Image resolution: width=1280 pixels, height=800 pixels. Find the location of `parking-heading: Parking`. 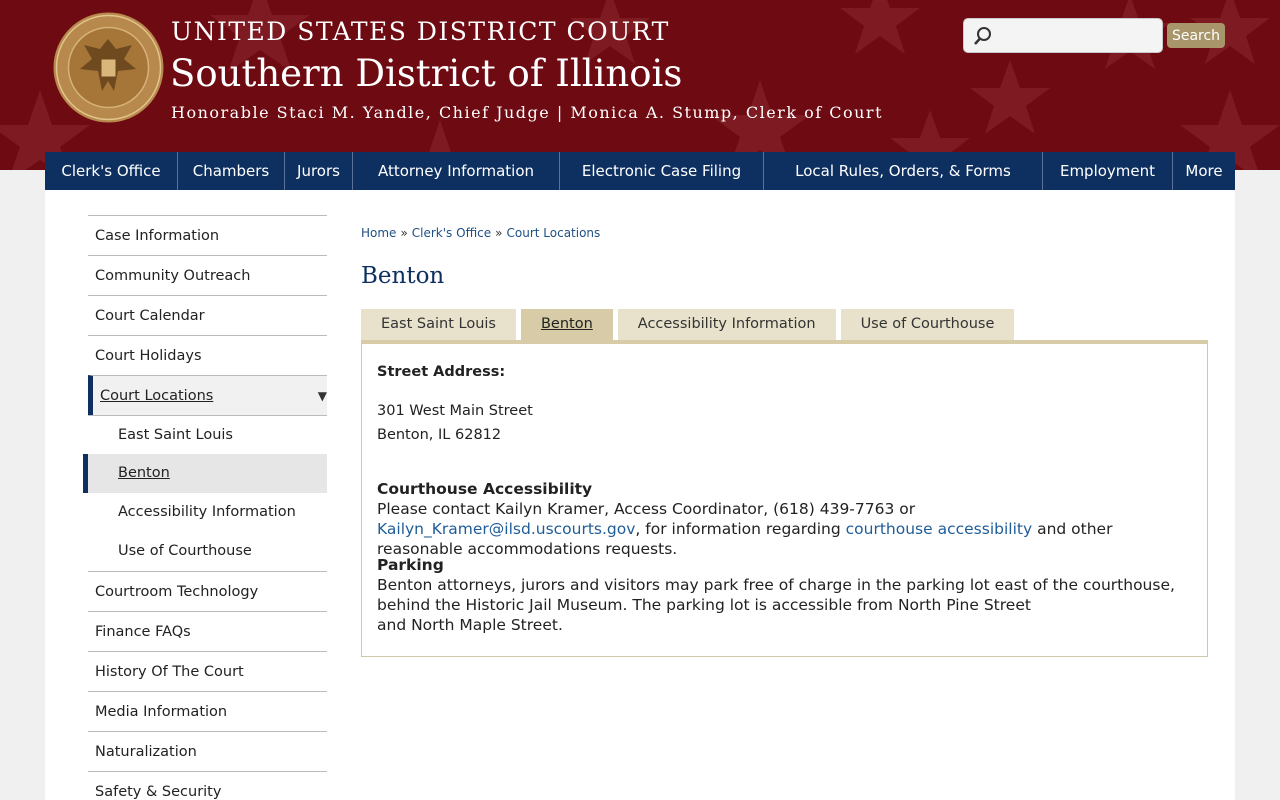

parking-heading: Parking is located at coordinates (410, 565).